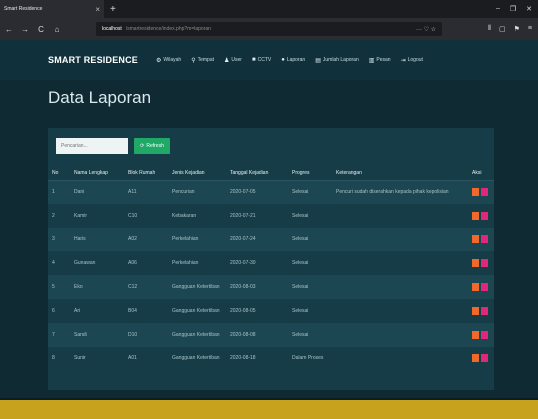 The image size is (538, 419). Describe the element at coordinates (340, 60) in the screenshot. I see `nav-label: Jumlah Laporan` at that location.